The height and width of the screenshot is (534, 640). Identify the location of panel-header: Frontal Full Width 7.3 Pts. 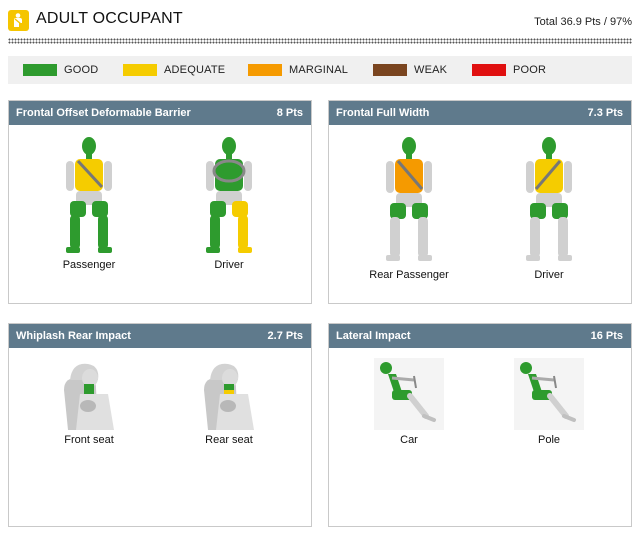
(480, 113).